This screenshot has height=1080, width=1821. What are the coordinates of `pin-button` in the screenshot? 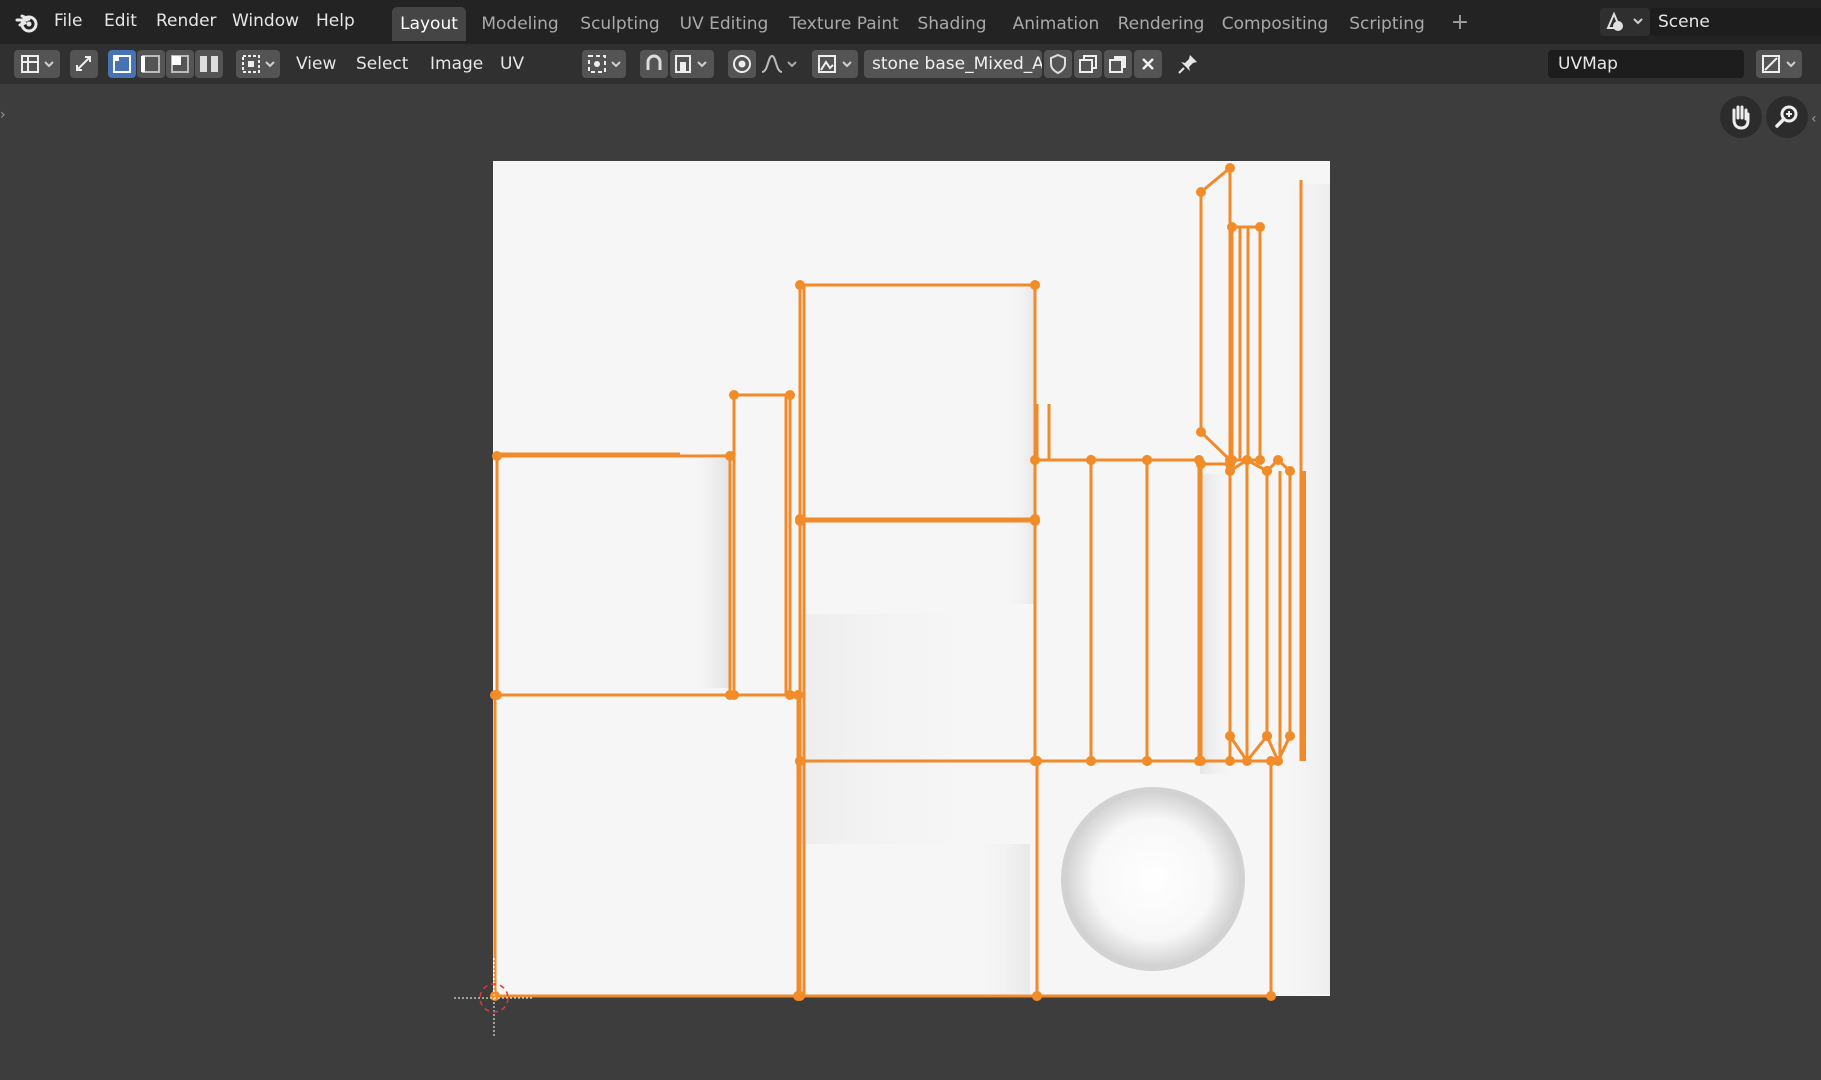 It's located at (1188, 64).